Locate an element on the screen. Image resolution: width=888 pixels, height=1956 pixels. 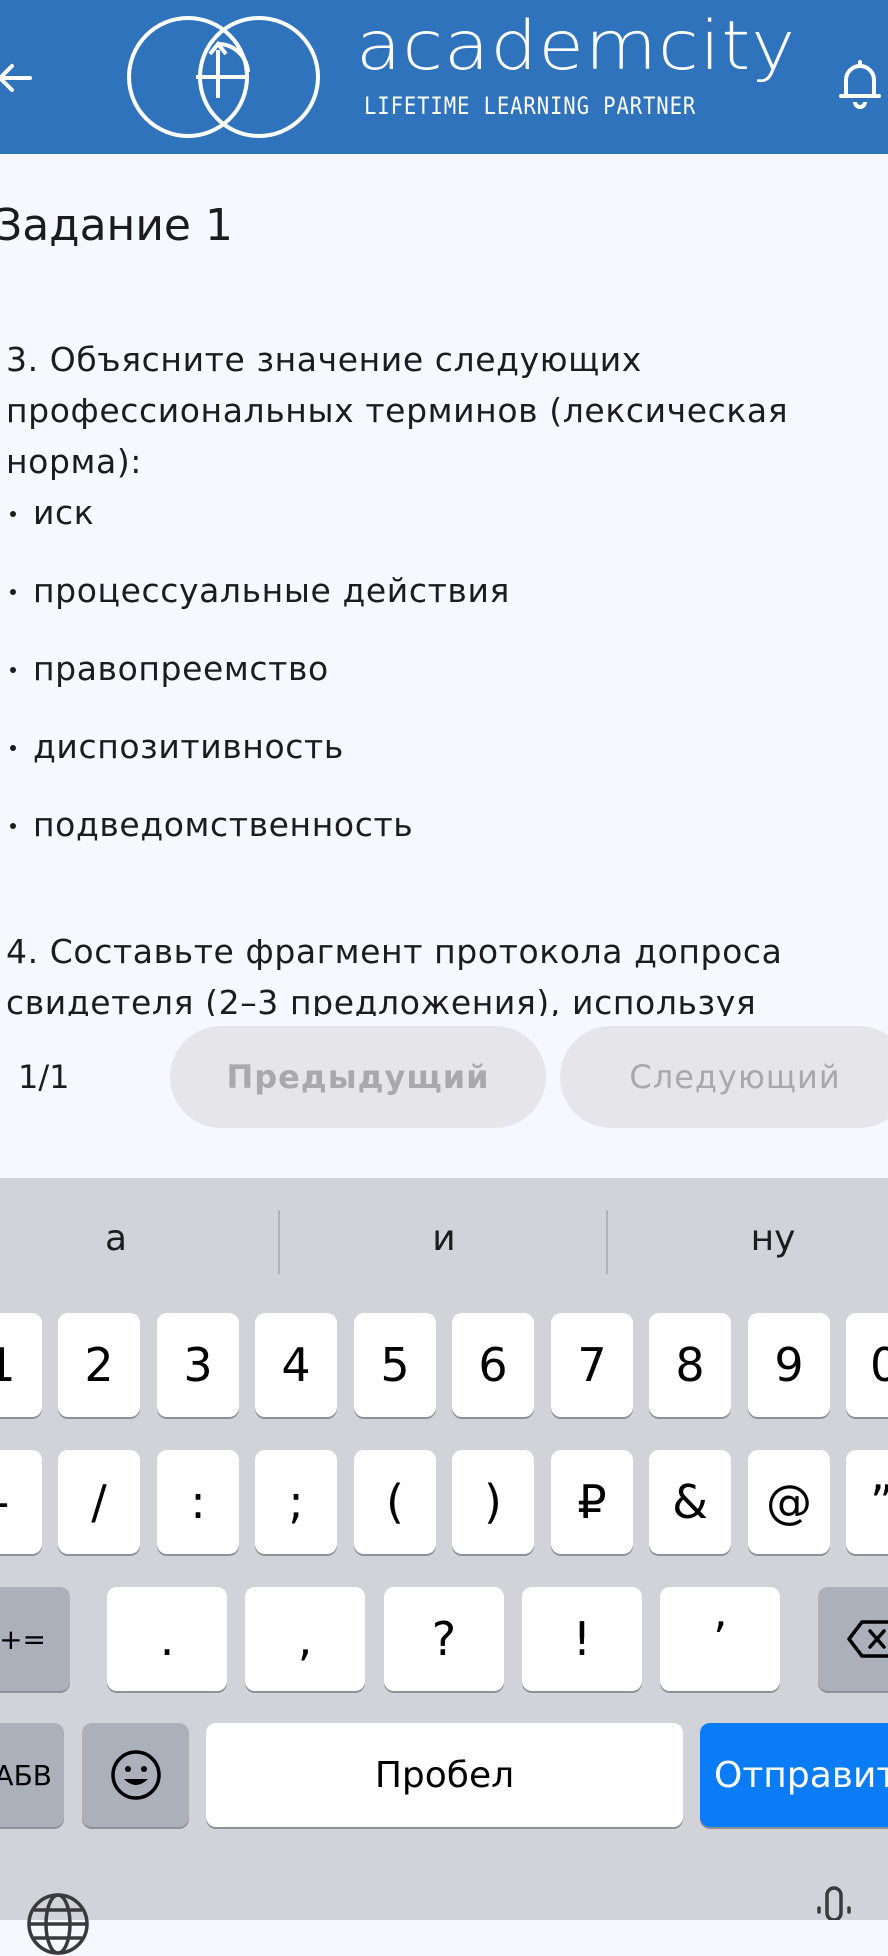
key-6: 6 is located at coordinates (493, 1365).